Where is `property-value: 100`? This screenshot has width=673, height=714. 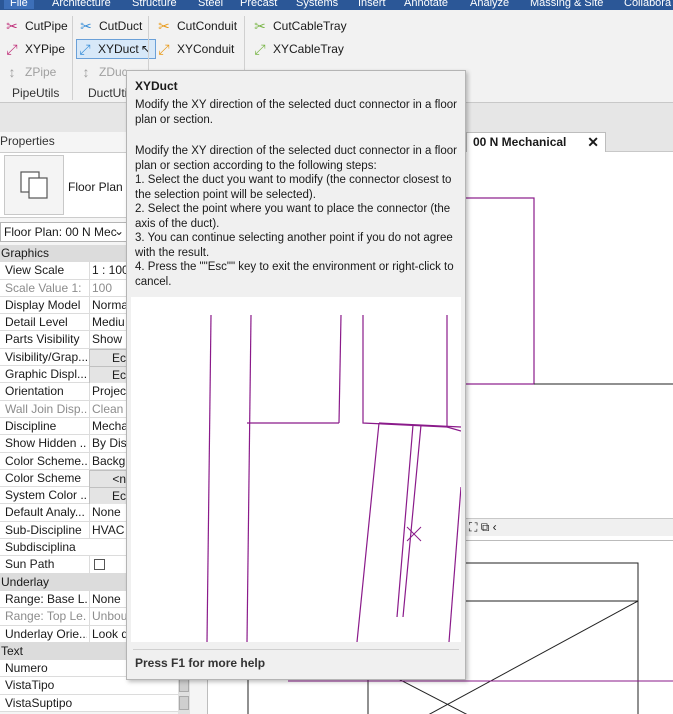
property-value: 100 is located at coordinates (109, 288).